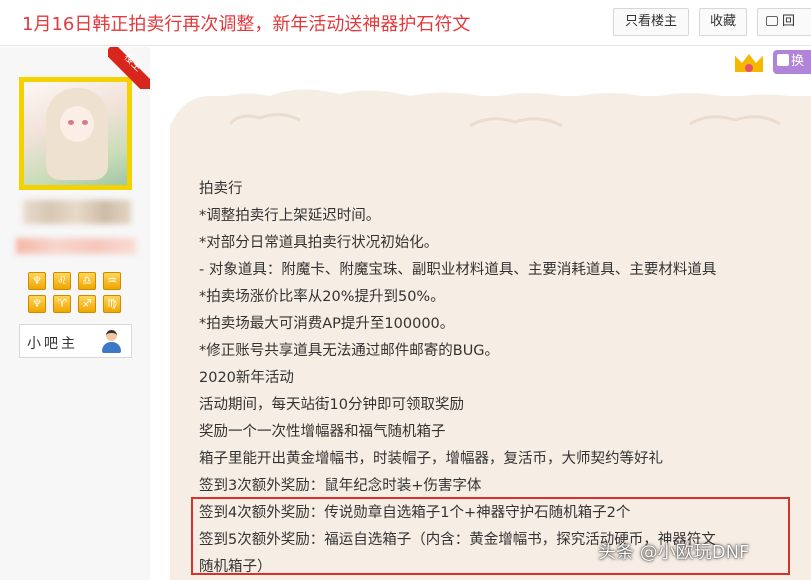 Image resolution: width=811 pixels, height=580 pixels. What do you see at coordinates (87, 304) in the screenshot?
I see `badge-icon: ♐` at bounding box center [87, 304].